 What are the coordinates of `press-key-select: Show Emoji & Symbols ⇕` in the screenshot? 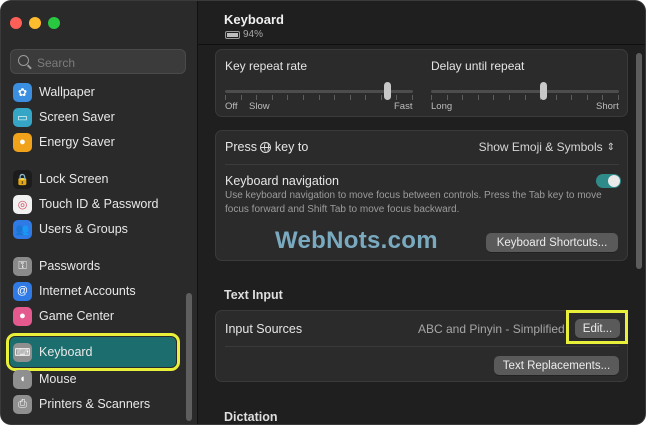 It's located at (547, 147).